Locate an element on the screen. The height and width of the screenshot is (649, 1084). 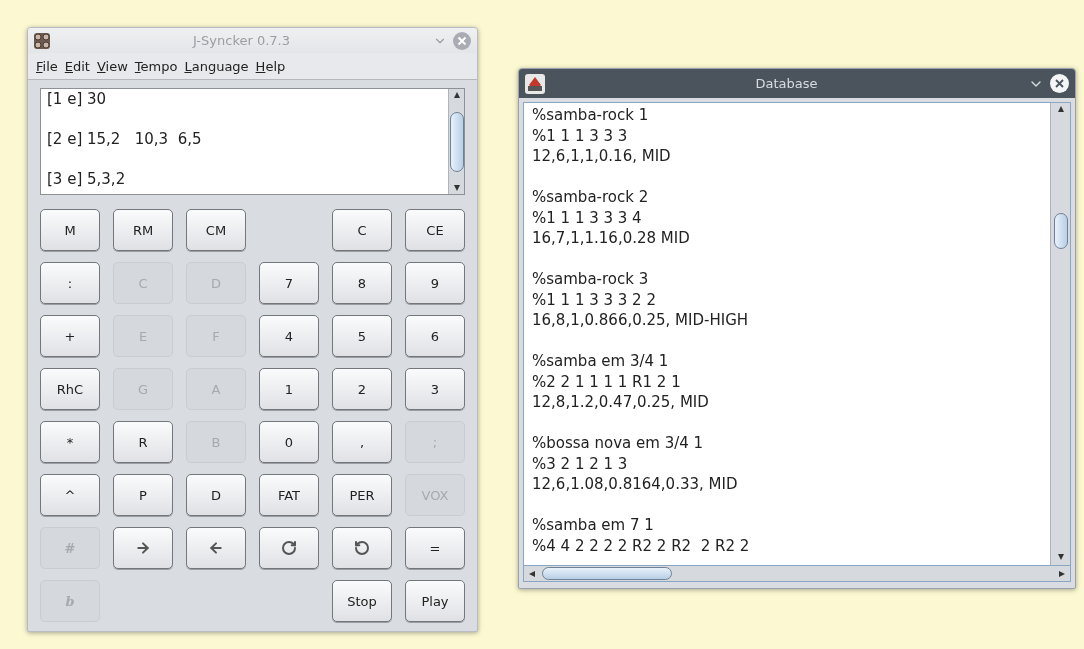
arrow-right-button is located at coordinates (143, 548).